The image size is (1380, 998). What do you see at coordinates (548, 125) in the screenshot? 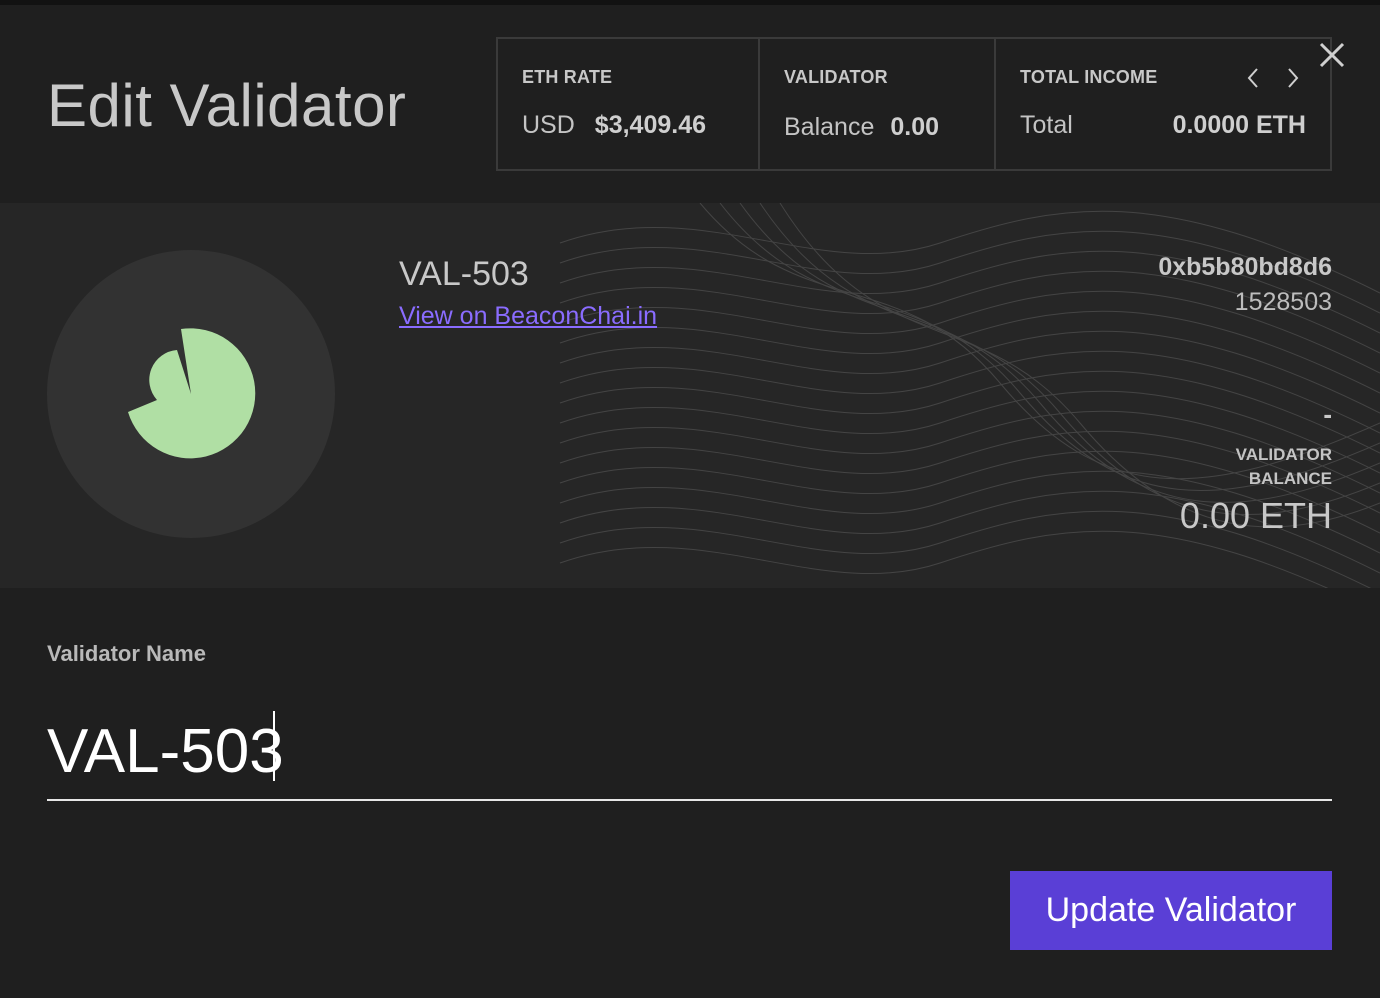
I see `eth-rate-currency: USD` at bounding box center [548, 125].